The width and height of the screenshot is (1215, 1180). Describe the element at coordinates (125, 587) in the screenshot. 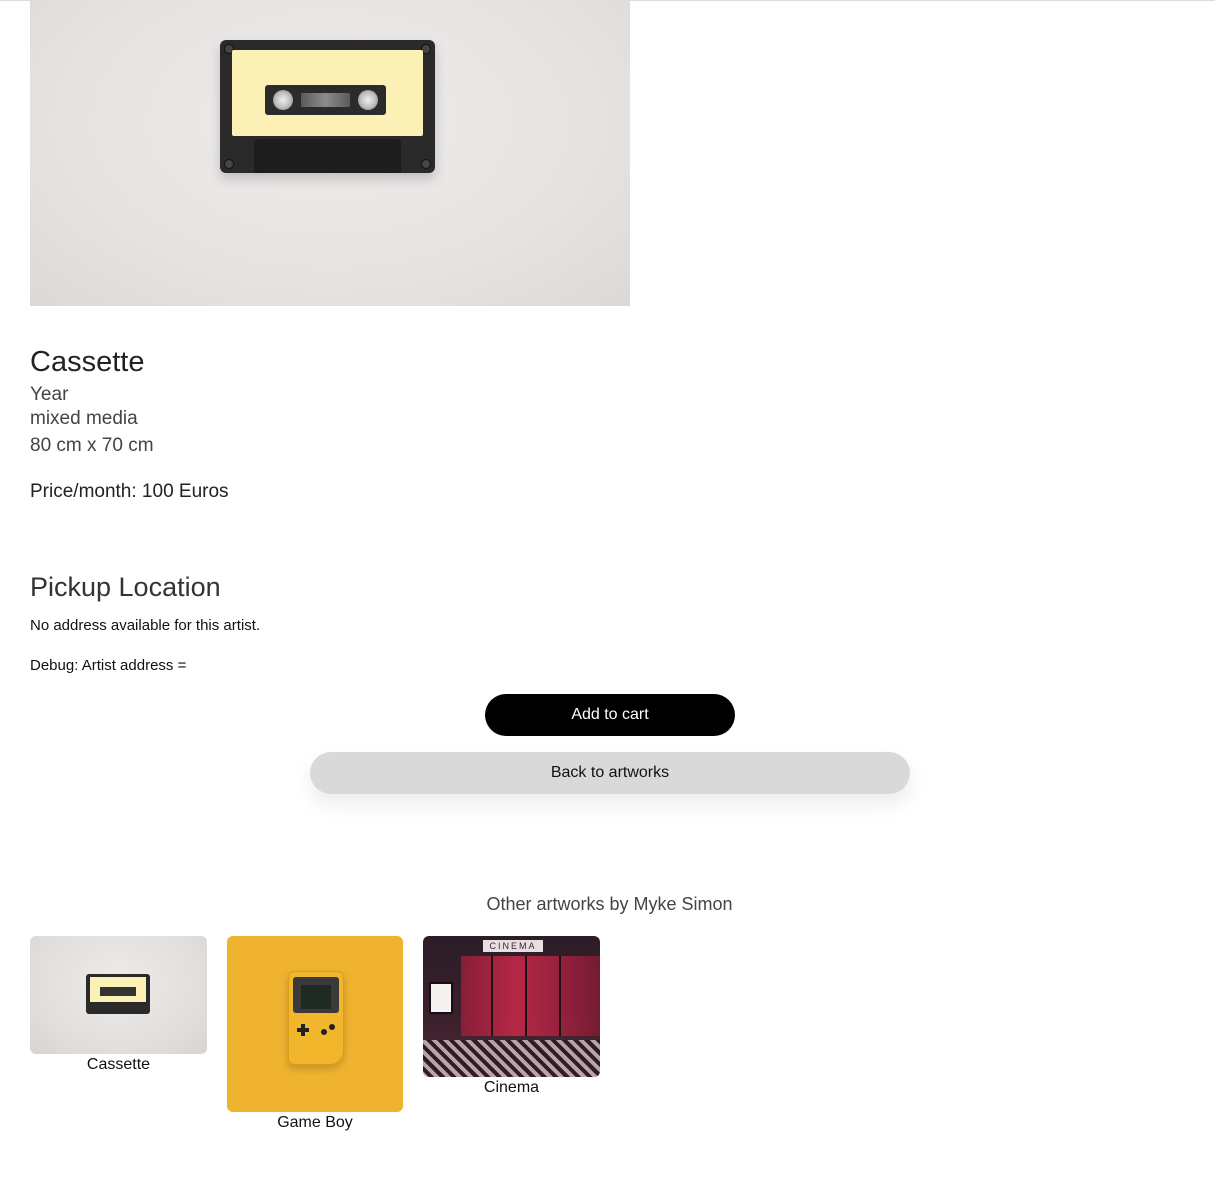

I see `pickup-location-heading: Pickup Location` at that location.